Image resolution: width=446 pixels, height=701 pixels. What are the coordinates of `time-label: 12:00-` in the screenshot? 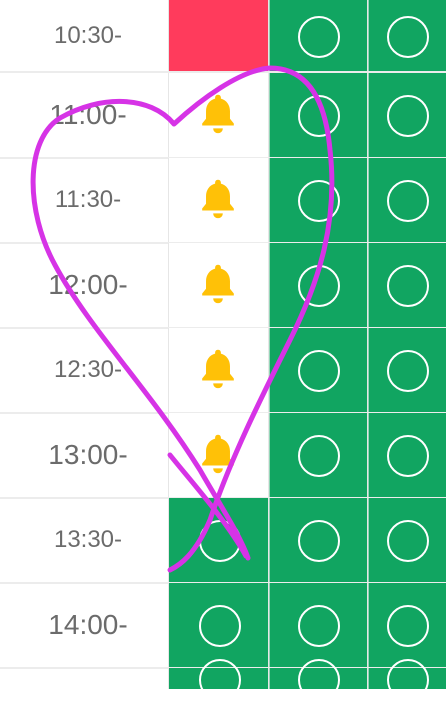 It's located at (88, 284).